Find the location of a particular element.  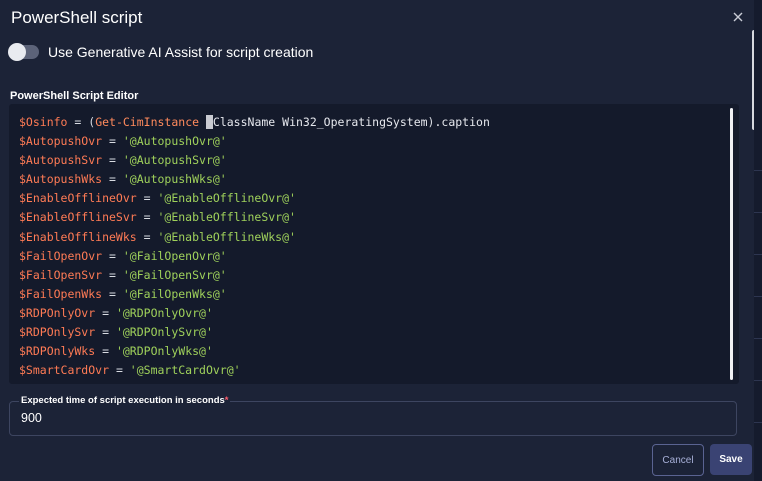

close-icon is located at coordinates (738, 17).